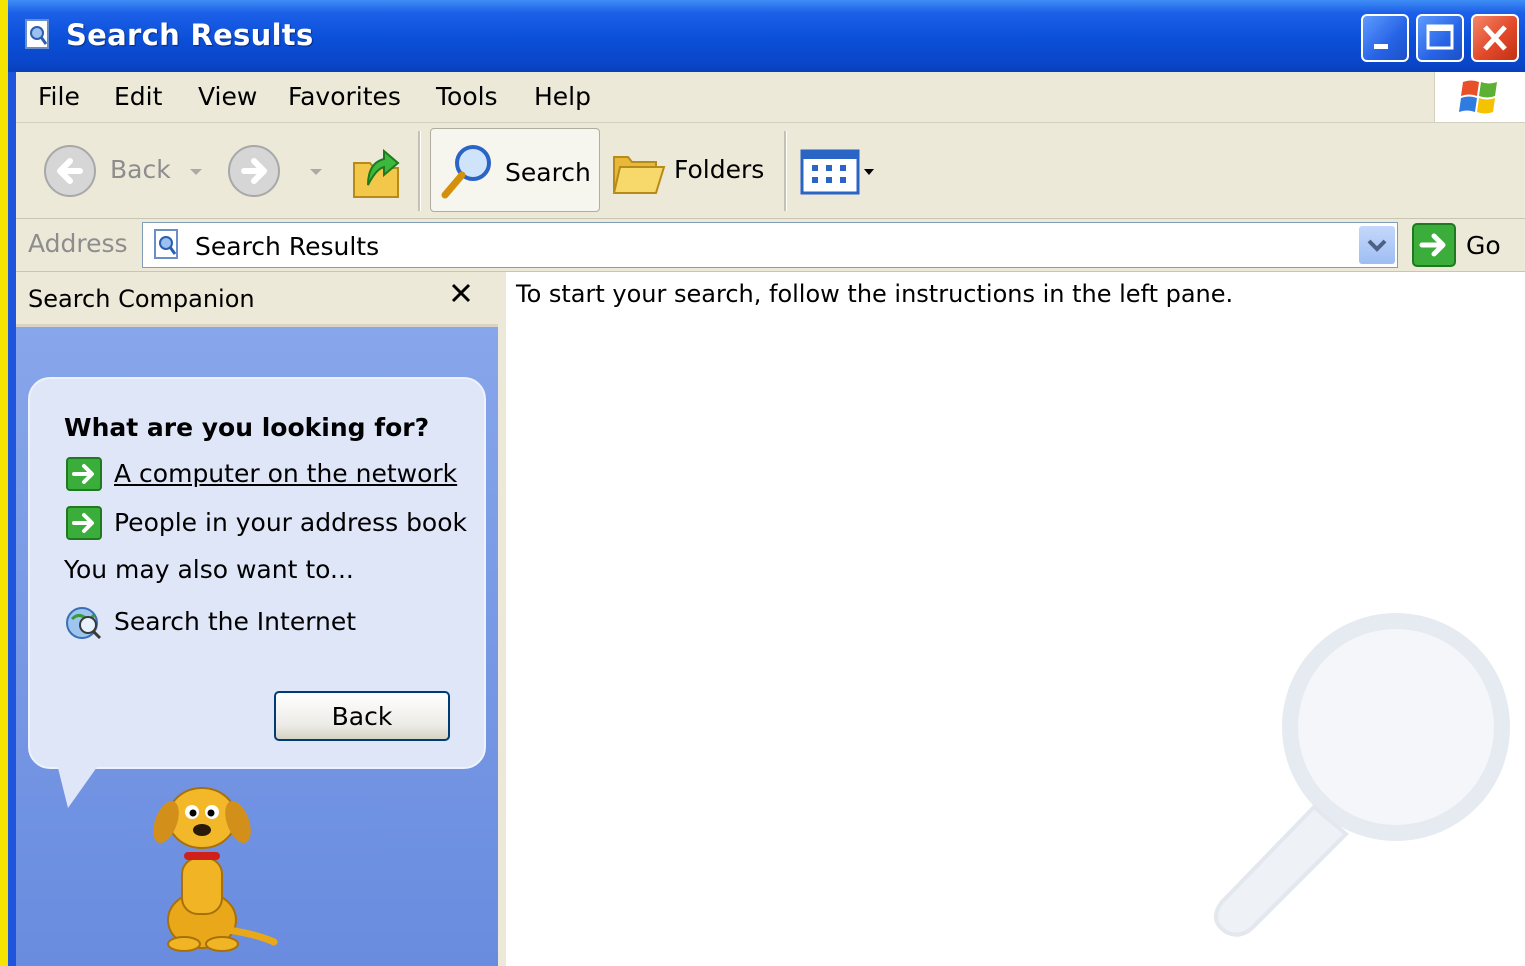  What do you see at coordinates (235, 621) in the screenshot?
I see `search-internet-label: Search the Internet` at bounding box center [235, 621].